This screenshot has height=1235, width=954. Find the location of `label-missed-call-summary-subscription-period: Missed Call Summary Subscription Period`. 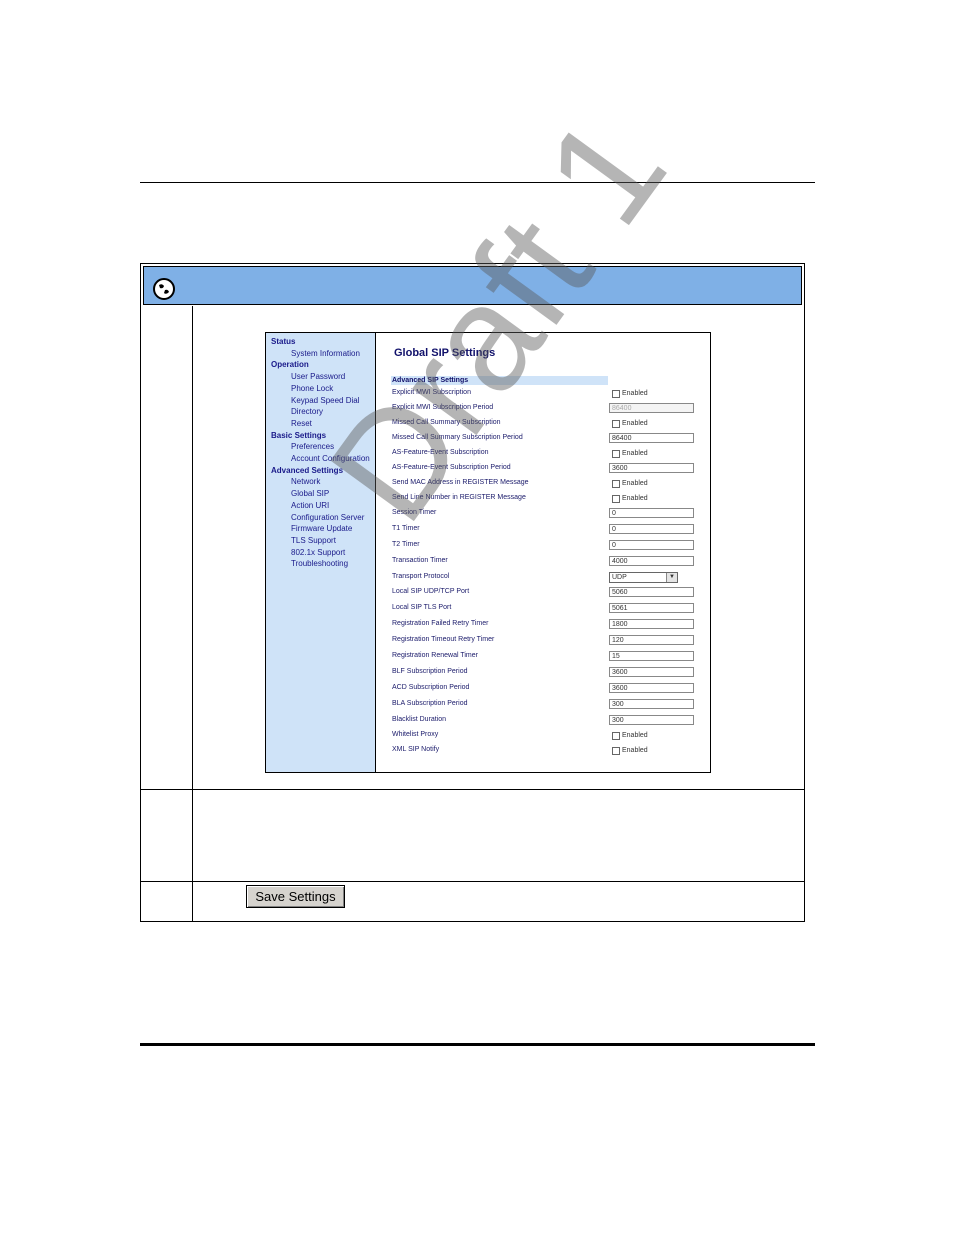

label-missed-call-summary-subscription-period: Missed Call Summary Subscription Period is located at coordinates (457, 437).